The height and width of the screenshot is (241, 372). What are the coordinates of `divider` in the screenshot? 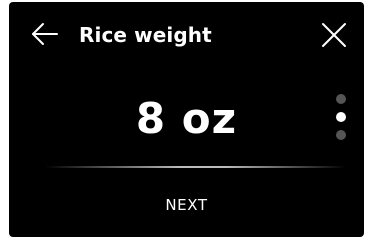 It's located at (195, 167).